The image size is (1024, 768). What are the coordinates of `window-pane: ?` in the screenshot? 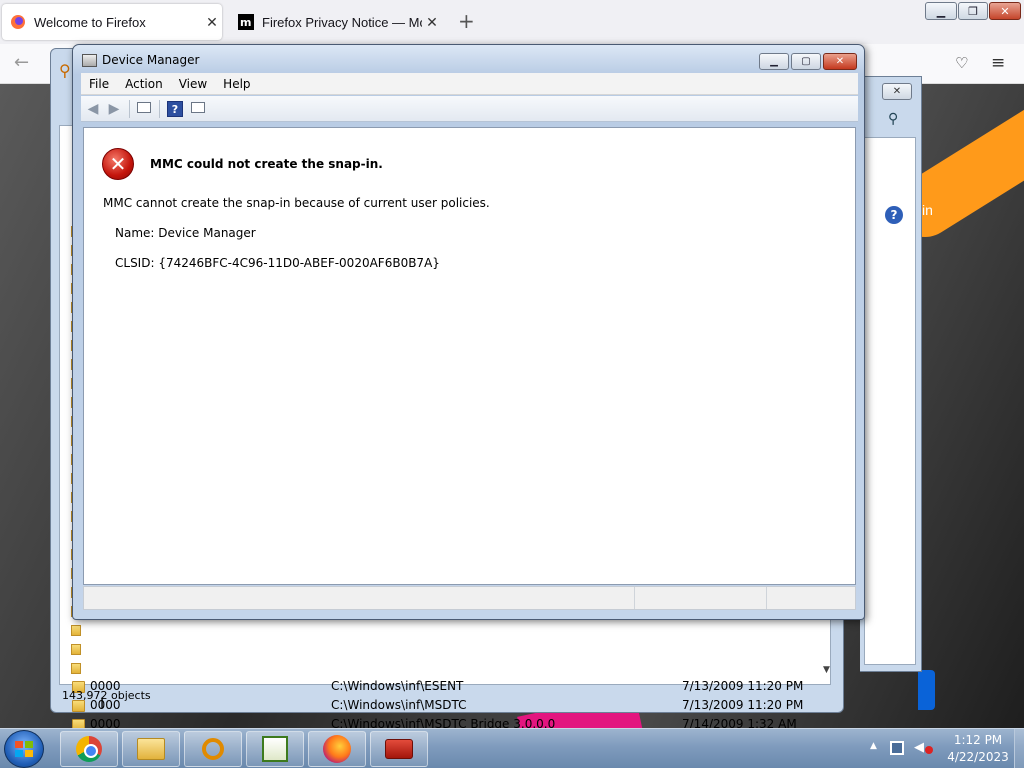 It's located at (890, 401).